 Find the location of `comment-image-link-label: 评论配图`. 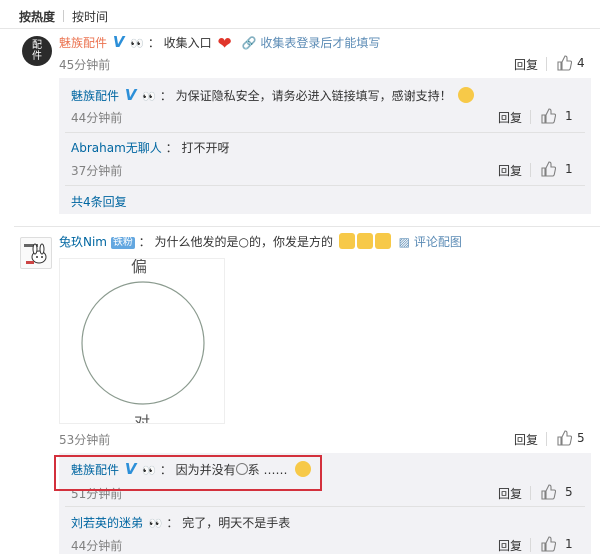

comment-image-link-label: 评论配图 is located at coordinates (437, 242).